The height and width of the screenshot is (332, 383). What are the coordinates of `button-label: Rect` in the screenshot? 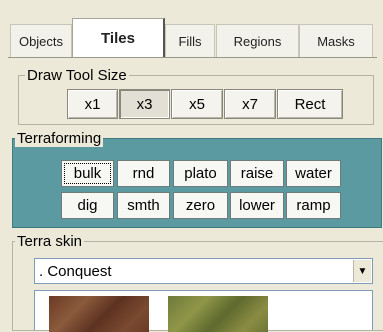 It's located at (310, 104).